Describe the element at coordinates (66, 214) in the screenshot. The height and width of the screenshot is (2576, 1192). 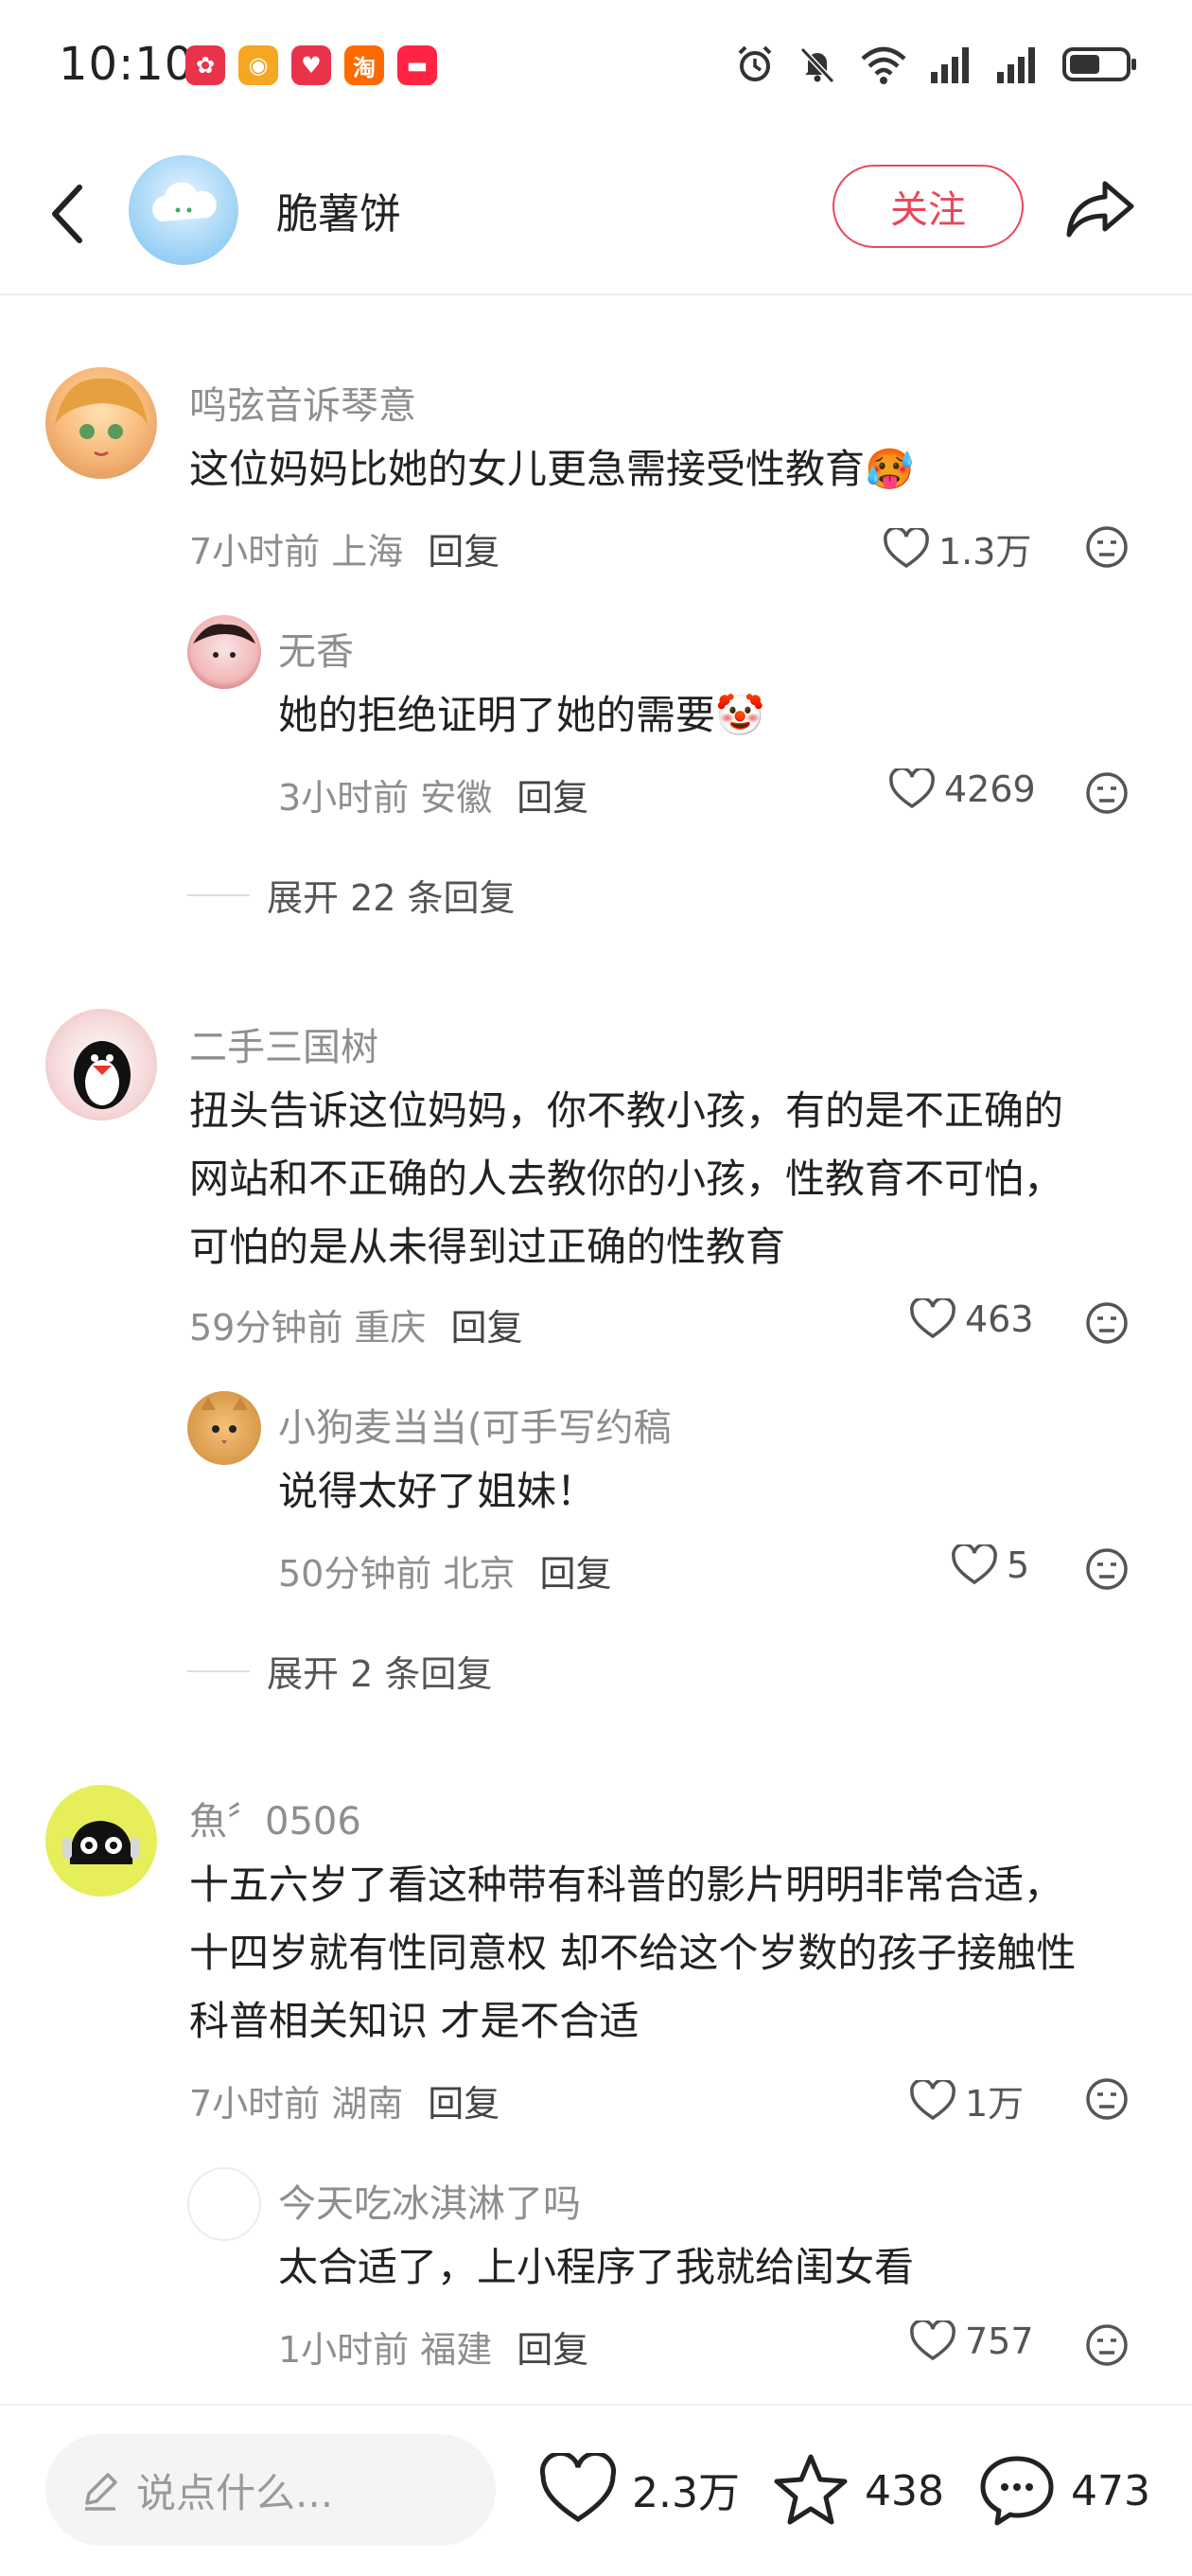
I see `back-button` at that location.